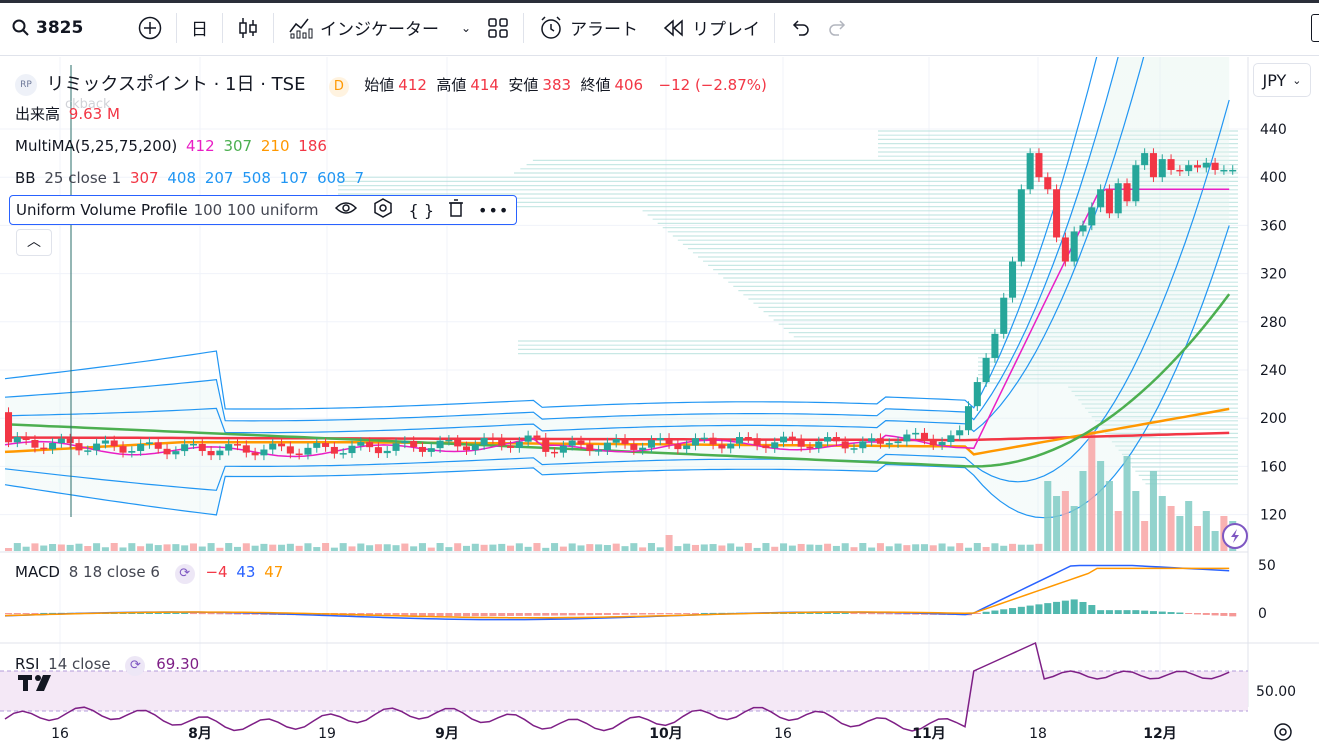 Image resolution: width=1319 pixels, height=754 pixels. I want to click on divider, so click(273, 27).